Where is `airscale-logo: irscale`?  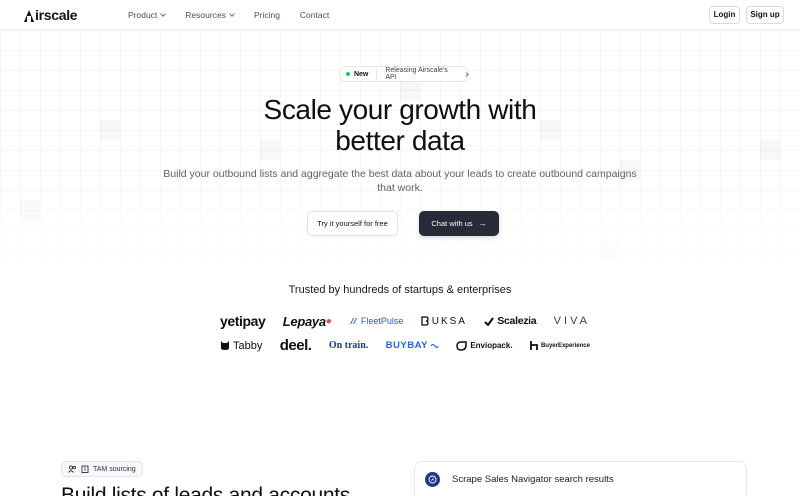 airscale-logo: irscale is located at coordinates (51, 15).